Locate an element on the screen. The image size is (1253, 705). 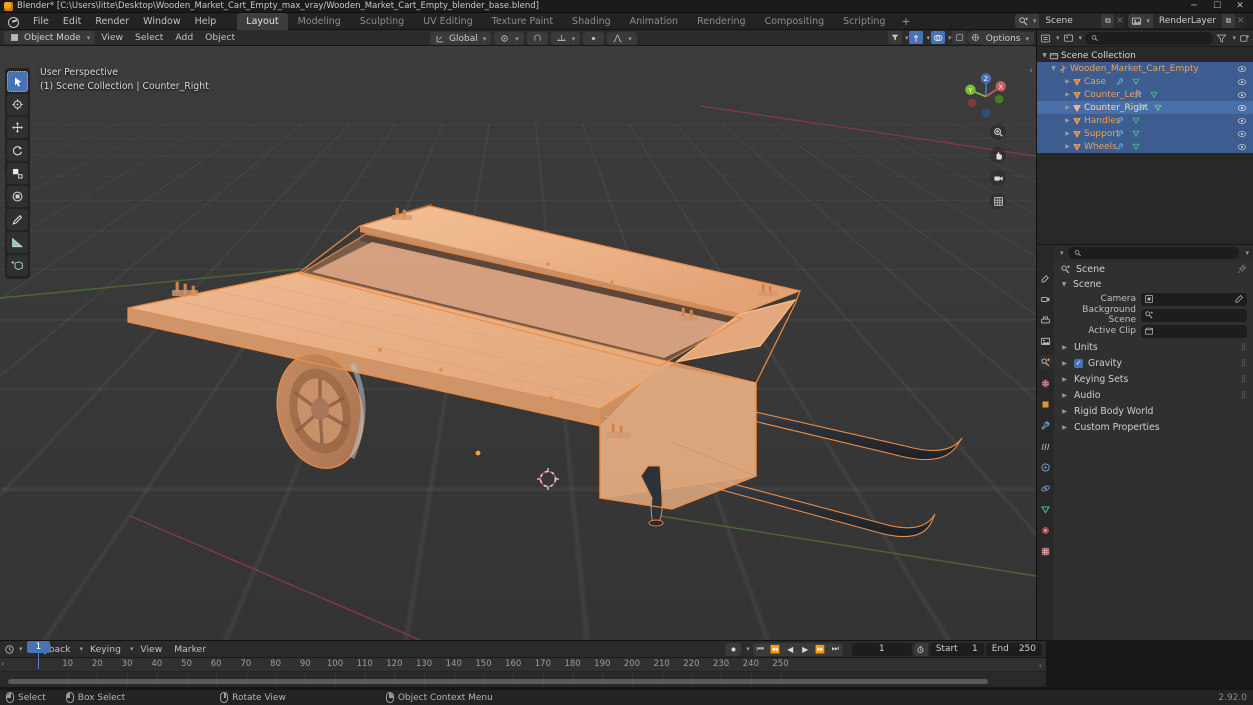
proportional-editing-toggle is located at coordinates (594, 38).